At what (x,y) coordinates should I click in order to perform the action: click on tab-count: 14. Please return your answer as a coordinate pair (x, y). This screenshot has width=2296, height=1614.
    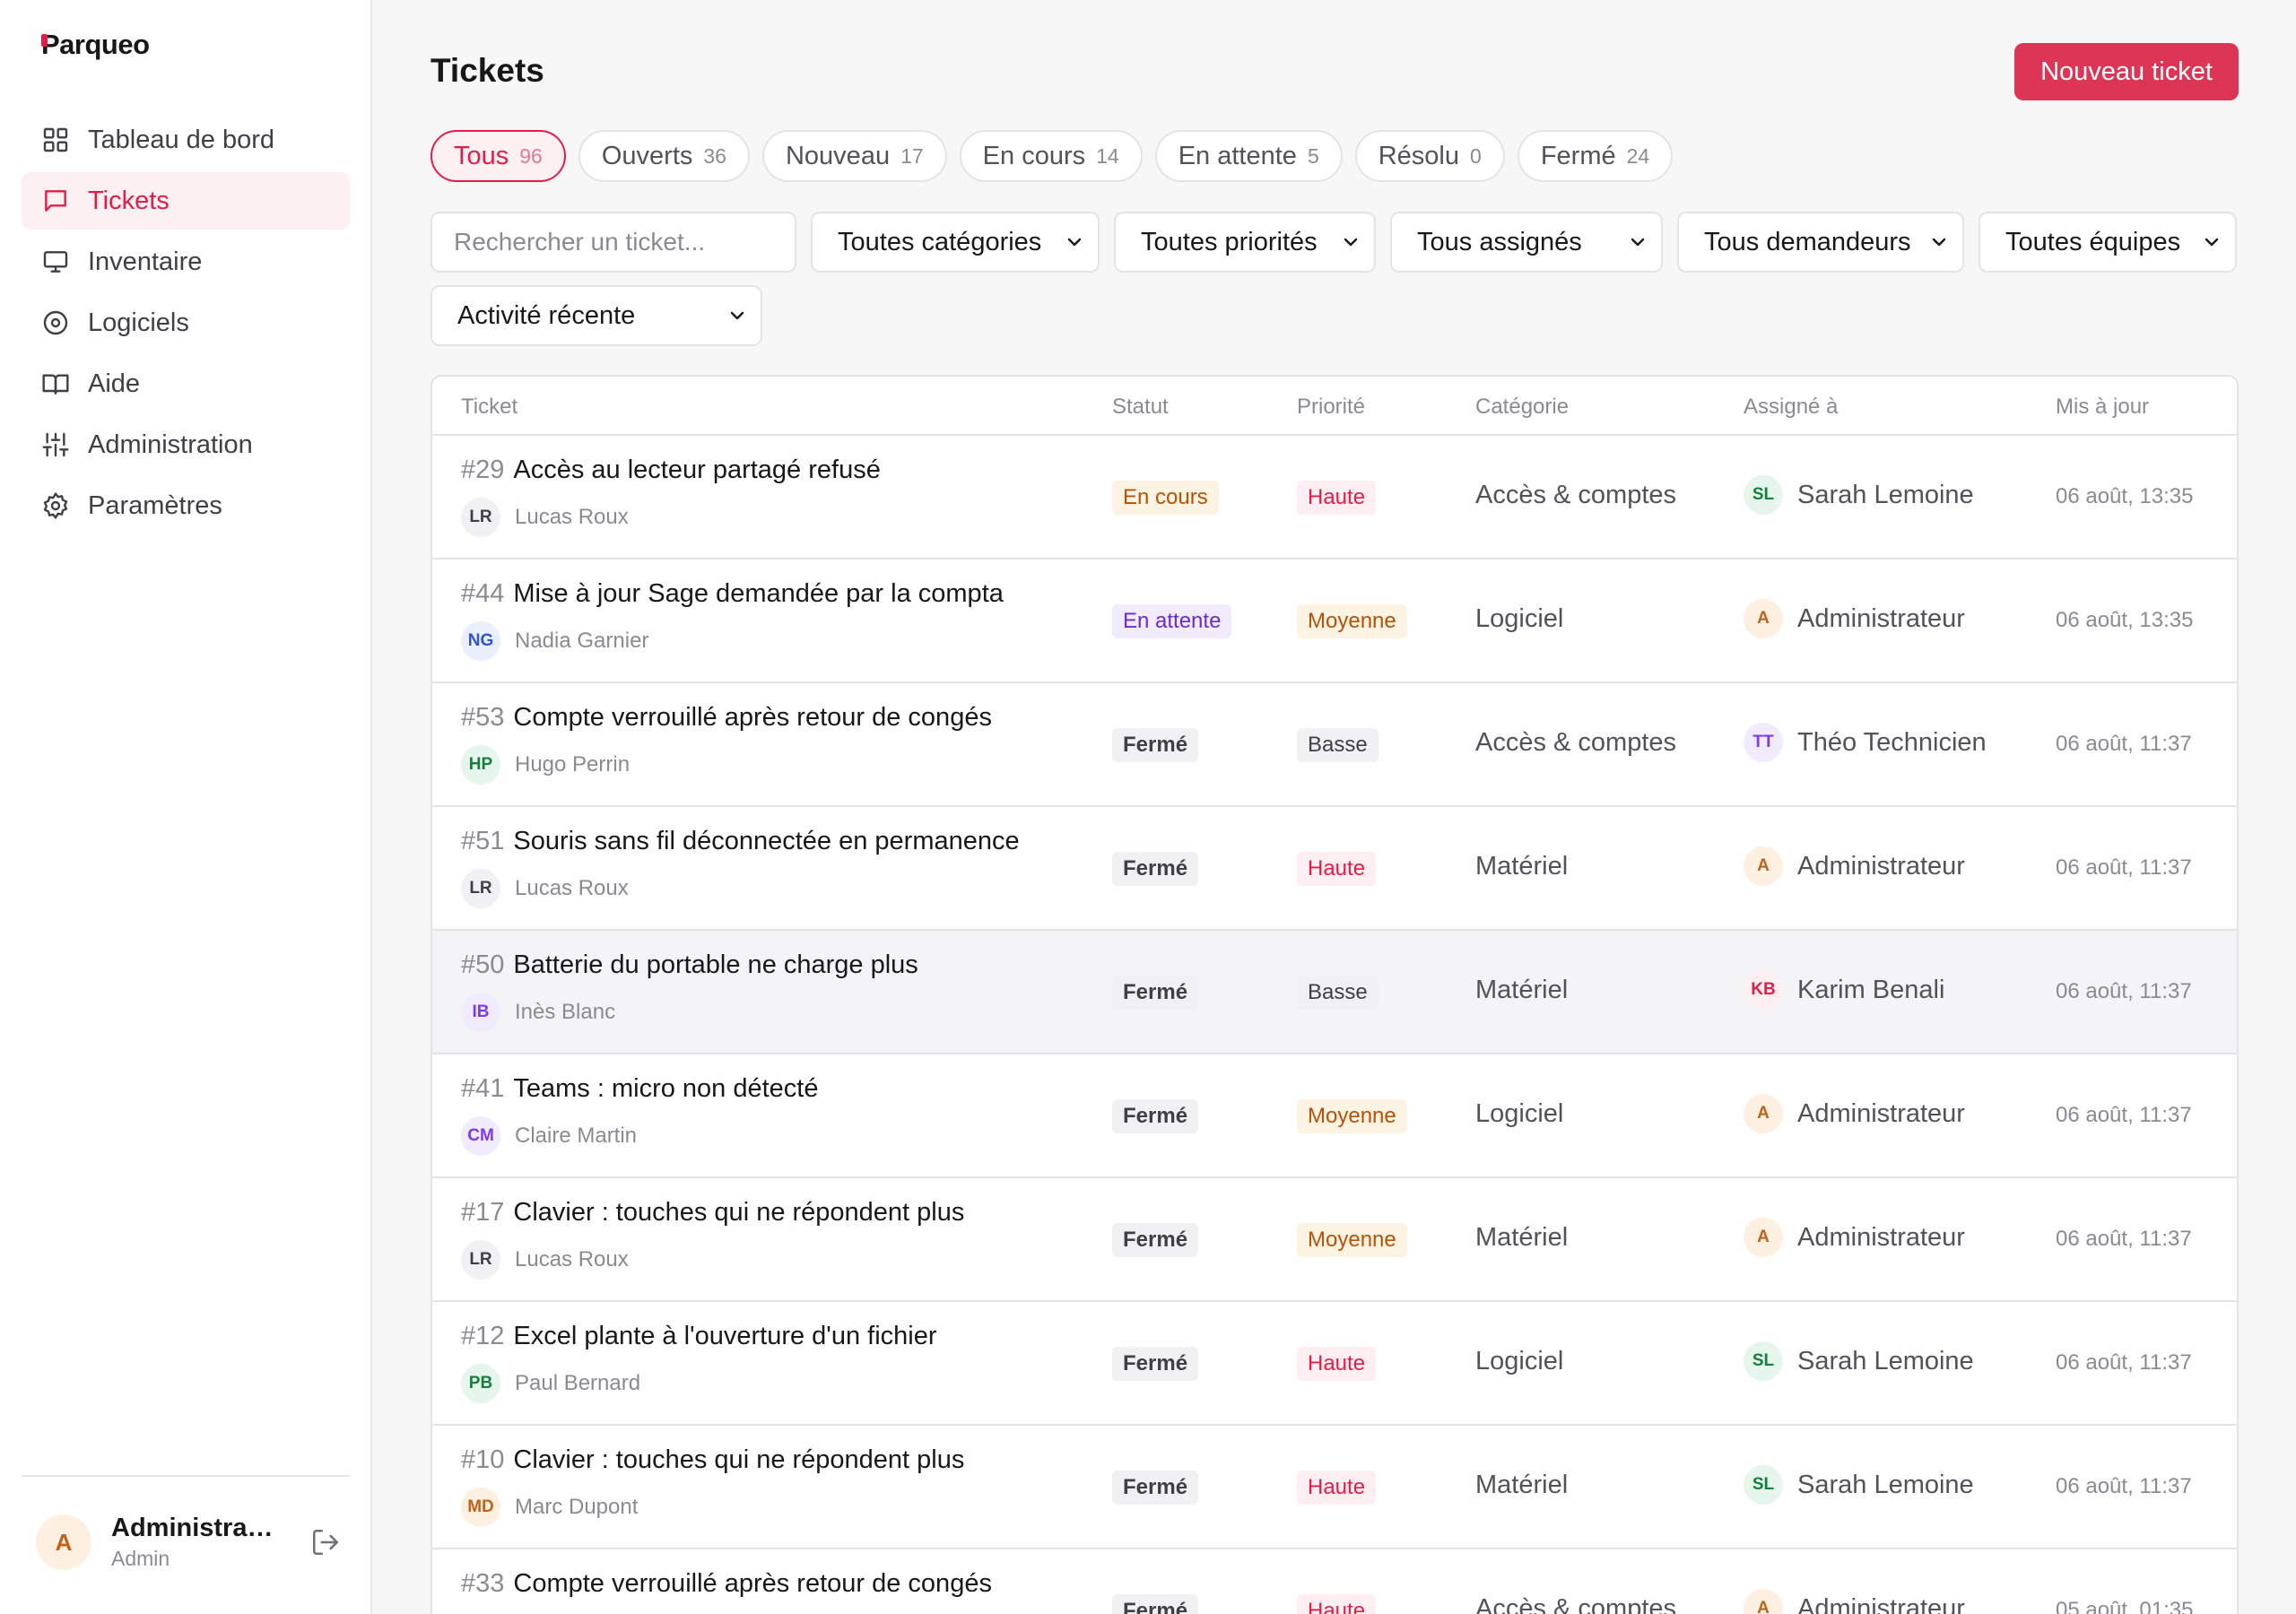
    Looking at the image, I should click on (1107, 155).